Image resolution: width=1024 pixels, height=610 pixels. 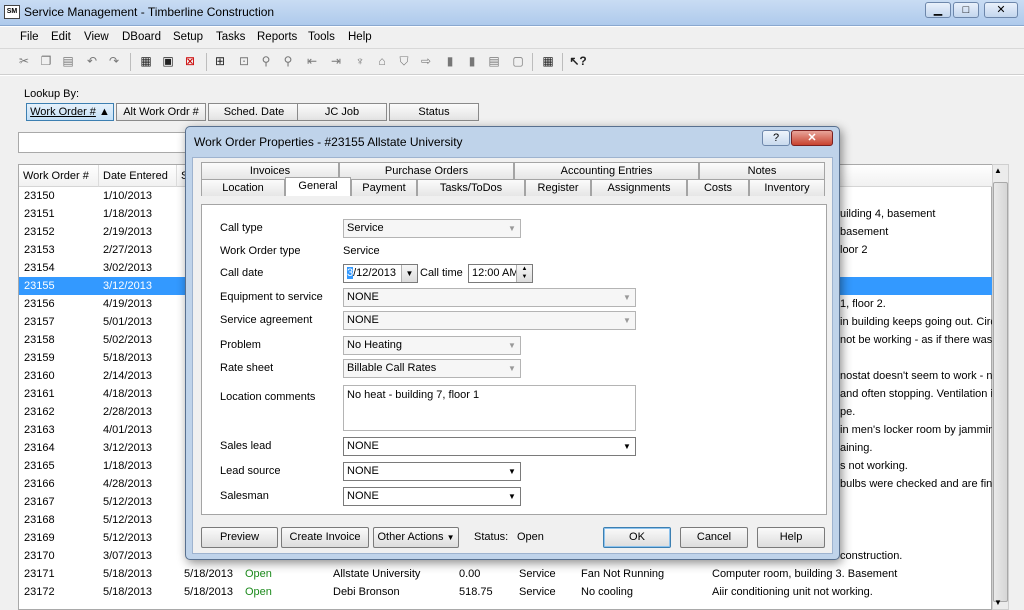 I want to click on zoom-icon: ⊡, so click(x=244, y=61).